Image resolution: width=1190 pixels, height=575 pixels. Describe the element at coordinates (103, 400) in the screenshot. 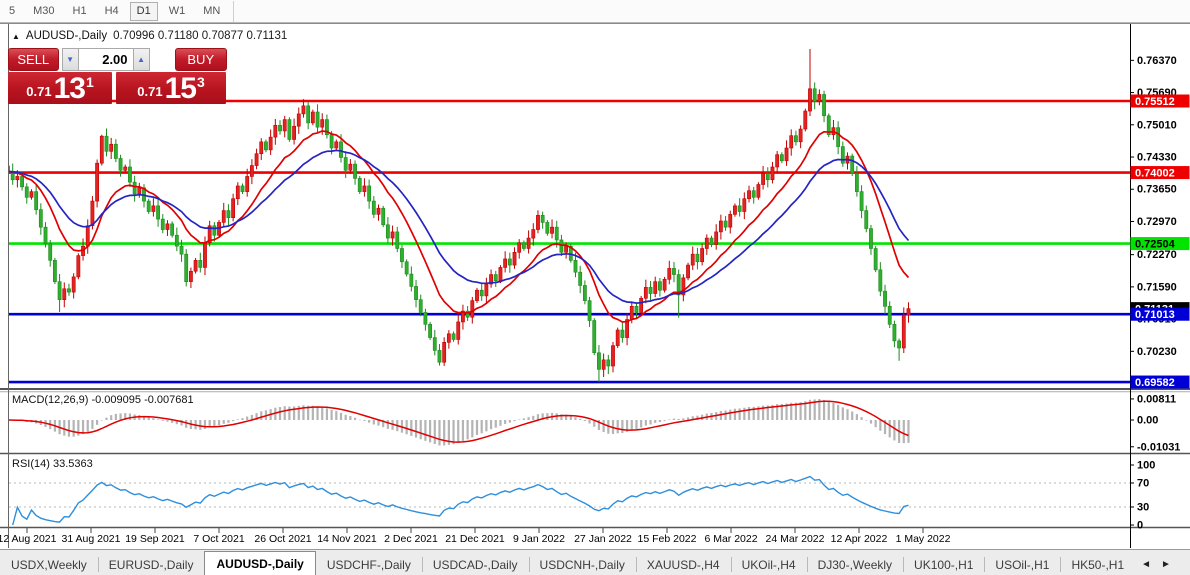

I see `macd-indicator-label: MACD(12,26,9) -0.009095 -0.007681` at that location.